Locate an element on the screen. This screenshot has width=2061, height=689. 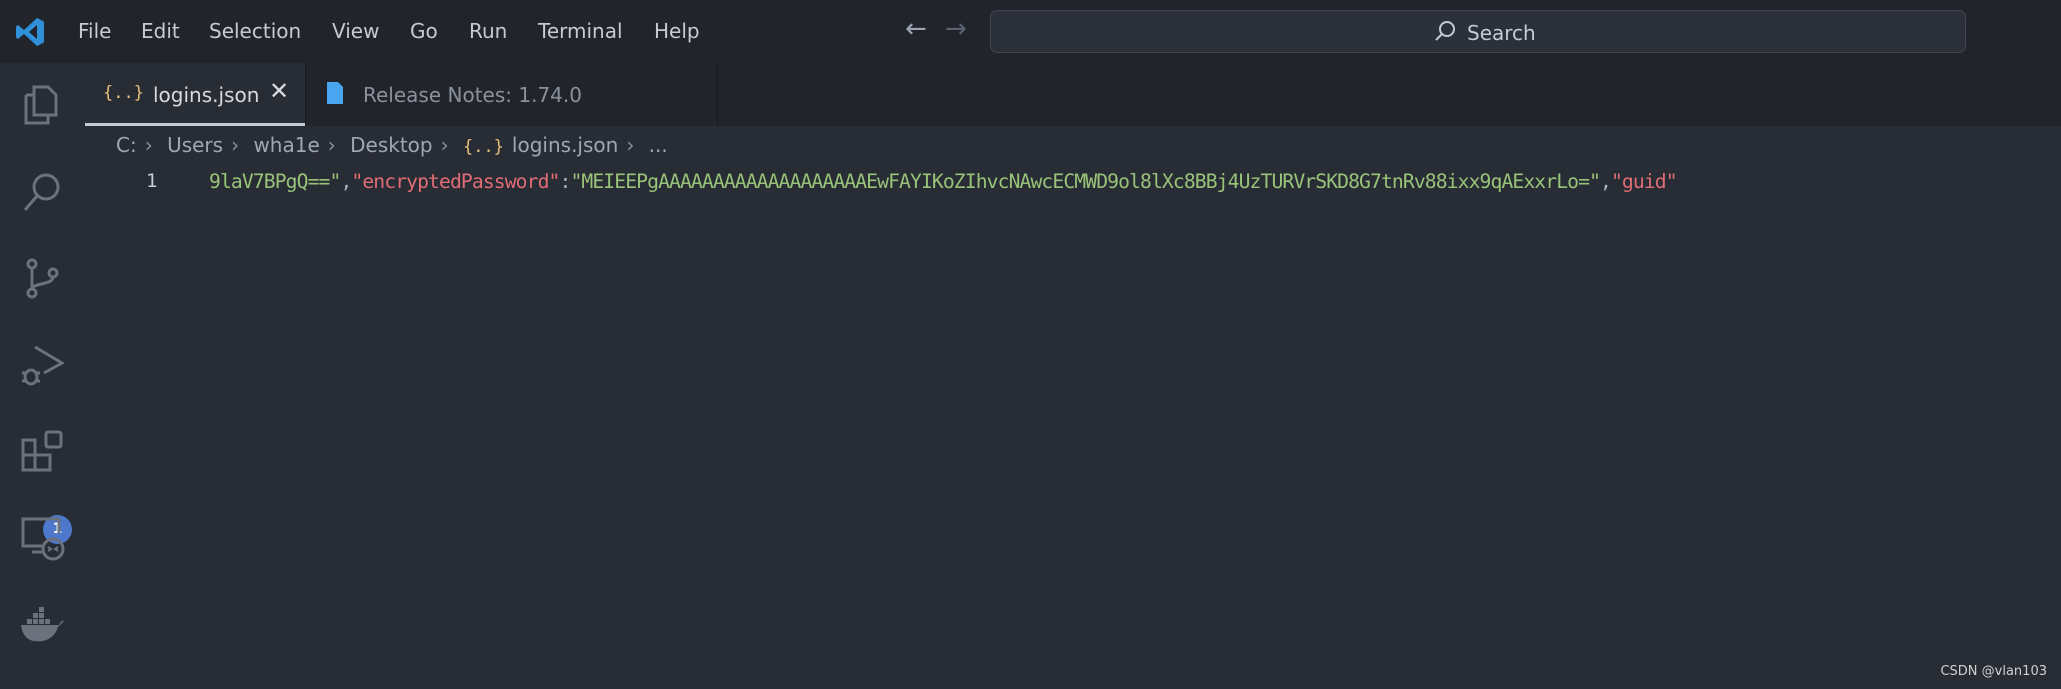
menu-help: Help is located at coordinates (677, 31).